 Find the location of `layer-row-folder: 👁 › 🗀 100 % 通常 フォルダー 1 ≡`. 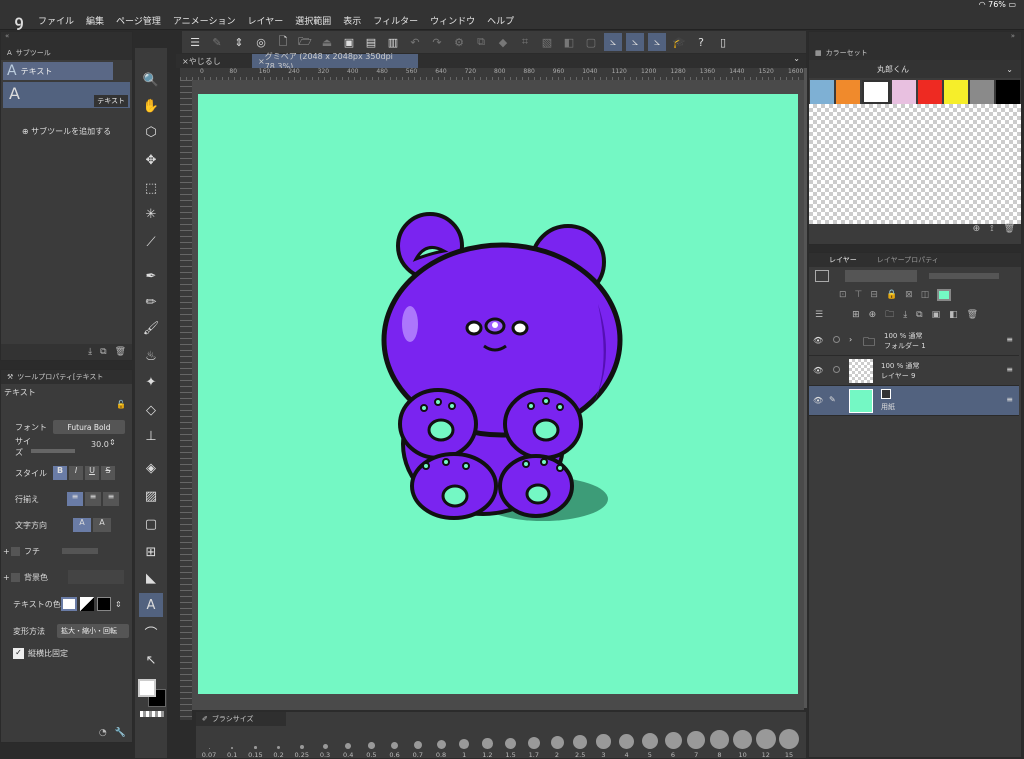

layer-row-folder: 👁 › 🗀 100 % 通常 フォルダー 1 ≡ is located at coordinates (914, 341).